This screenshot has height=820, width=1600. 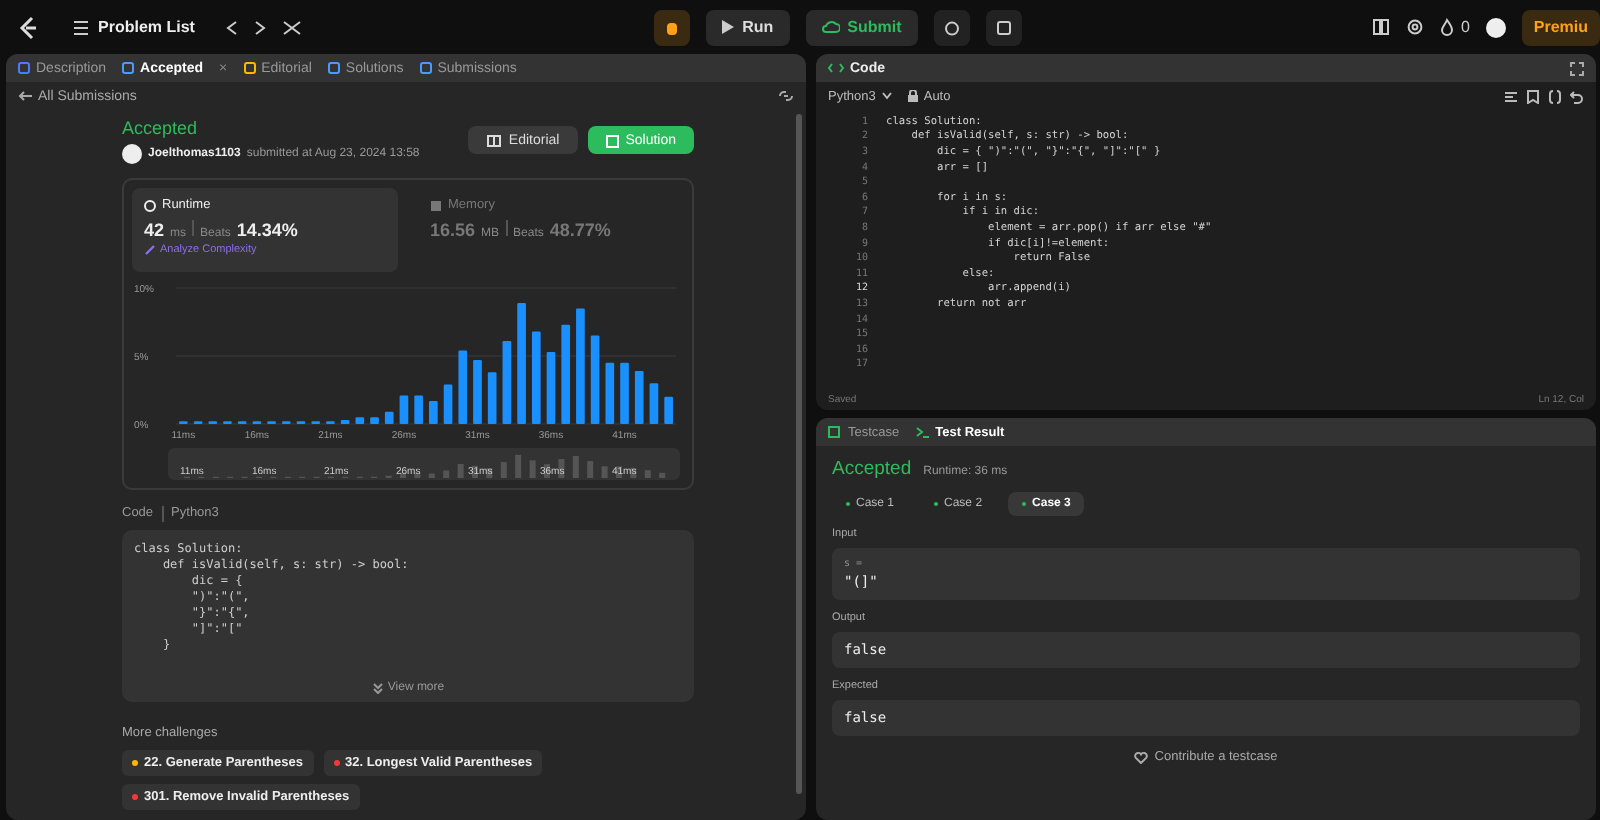 What do you see at coordinates (1415, 27) in the screenshot?
I see `settings-icon` at bounding box center [1415, 27].